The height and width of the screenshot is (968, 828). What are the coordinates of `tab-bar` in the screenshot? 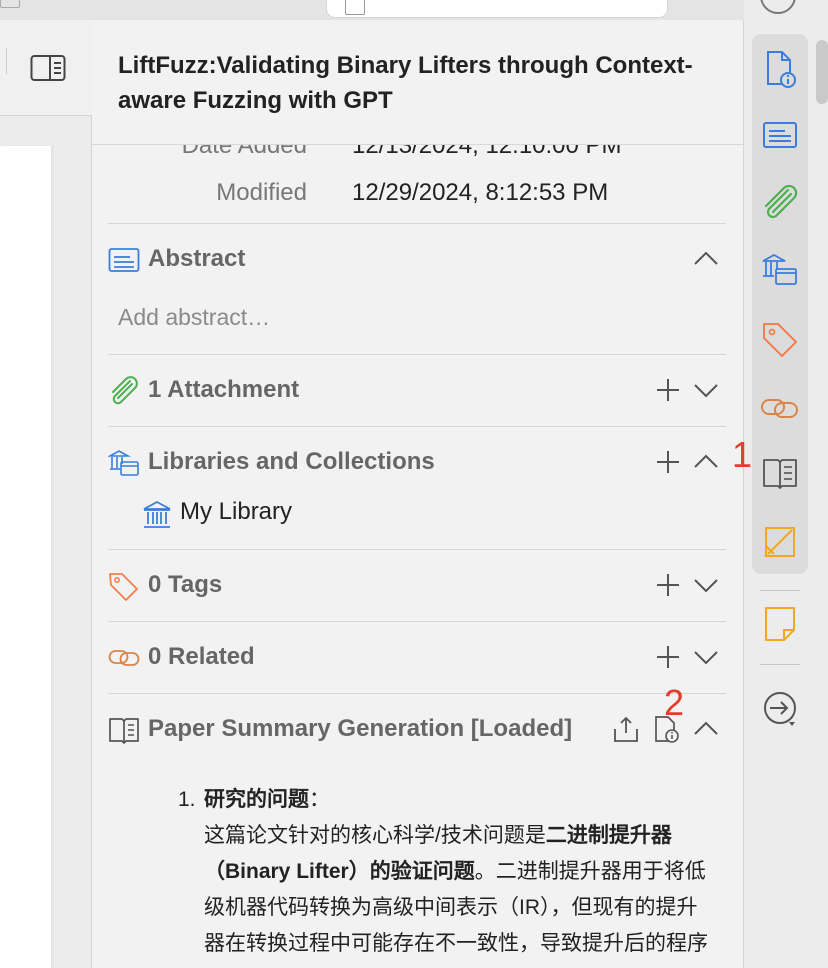 It's located at (372, 10).